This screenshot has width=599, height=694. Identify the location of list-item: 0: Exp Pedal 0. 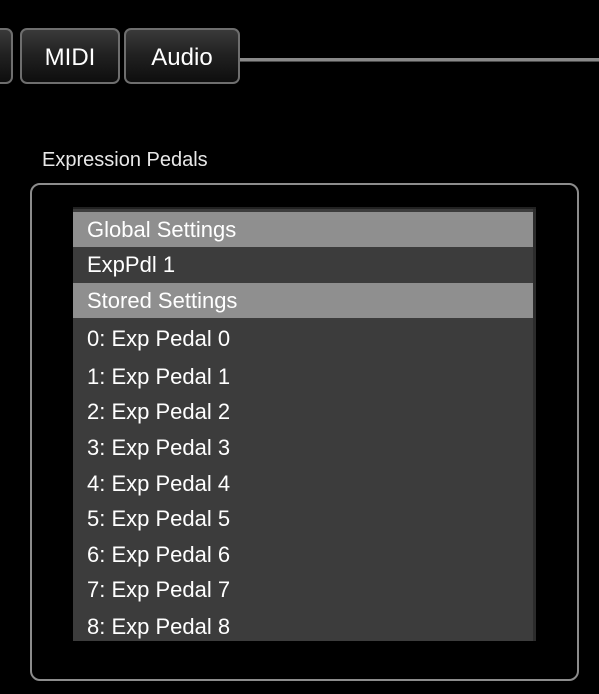
(303, 338).